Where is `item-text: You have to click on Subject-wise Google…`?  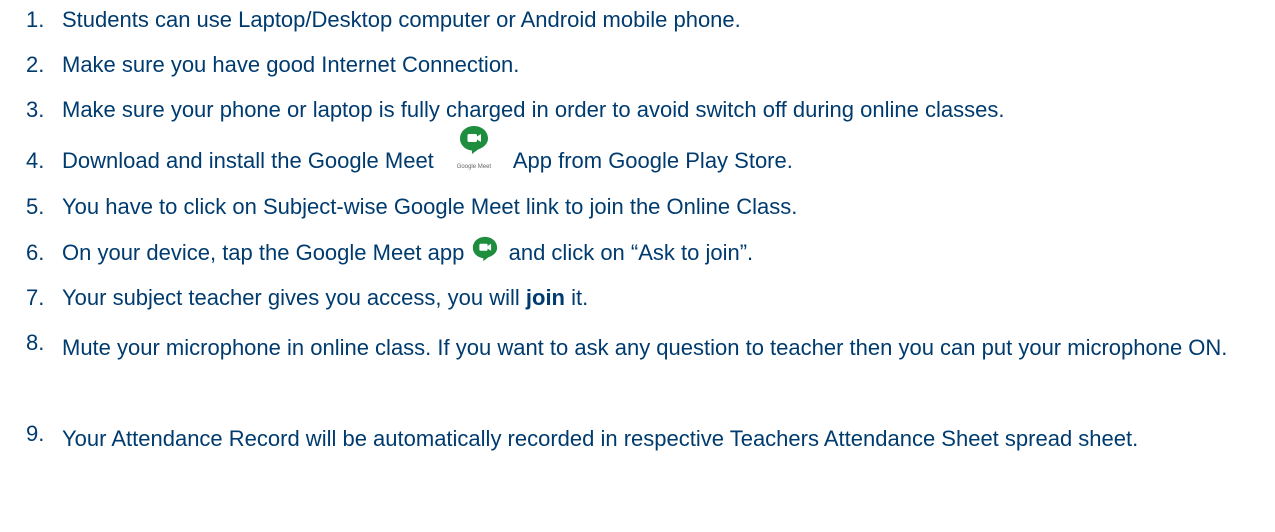
item-text: You have to click on Subject-wise Google… is located at coordinates (430, 206).